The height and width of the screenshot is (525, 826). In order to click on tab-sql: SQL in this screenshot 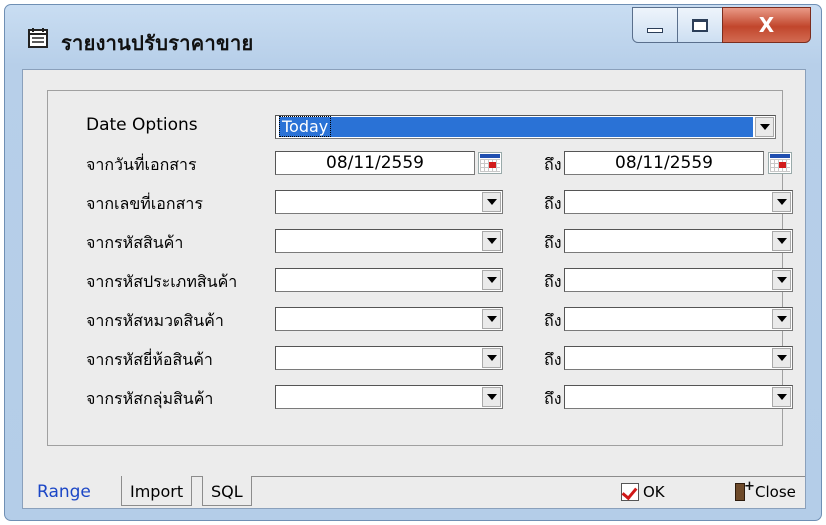, I will do `click(227, 491)`.